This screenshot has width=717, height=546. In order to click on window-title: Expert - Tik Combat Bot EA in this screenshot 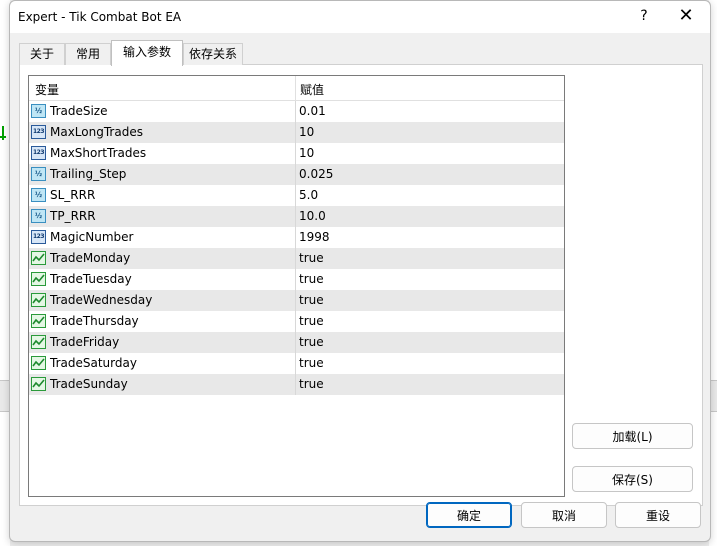, I will do `click(100, 17)`.